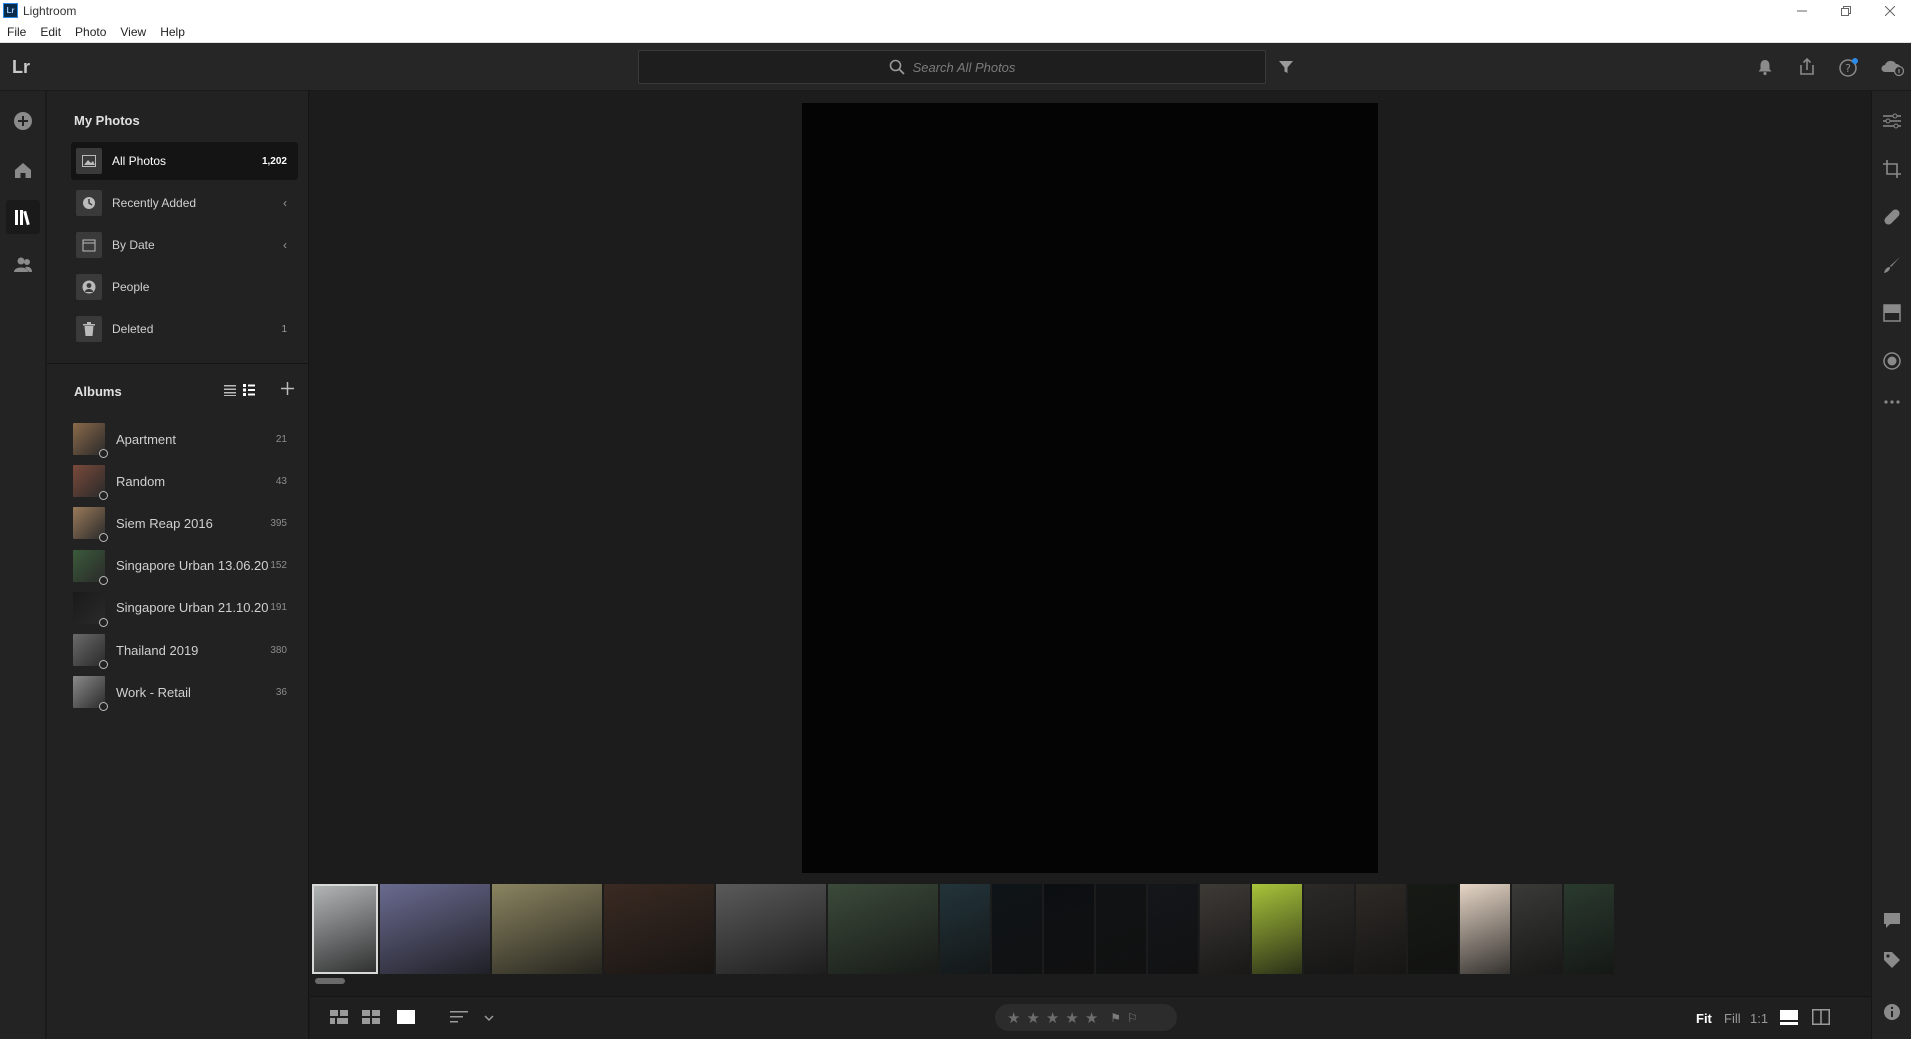 This screenshot has width=1911, height=1039. I want to click on close-icon, so click(1890, 10).